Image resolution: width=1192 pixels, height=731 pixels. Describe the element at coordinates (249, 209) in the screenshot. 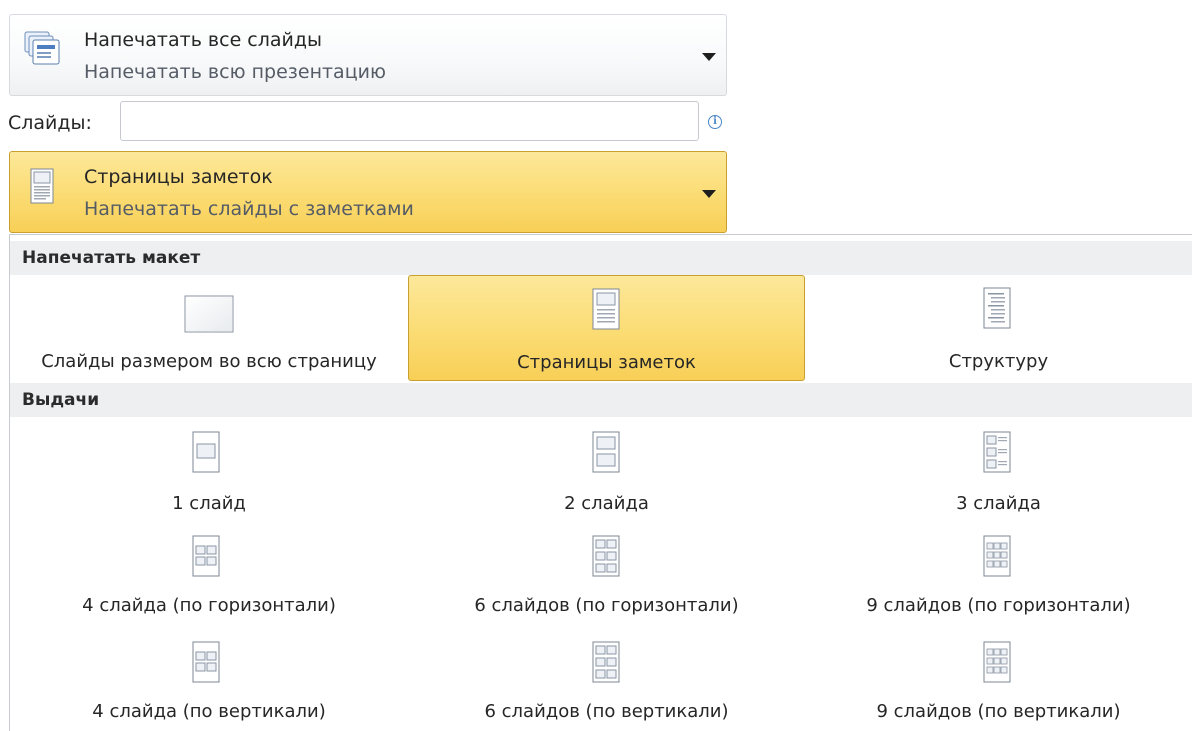

I see `dropdown-subtitle: Напечатать слайды с заметками` at that location.